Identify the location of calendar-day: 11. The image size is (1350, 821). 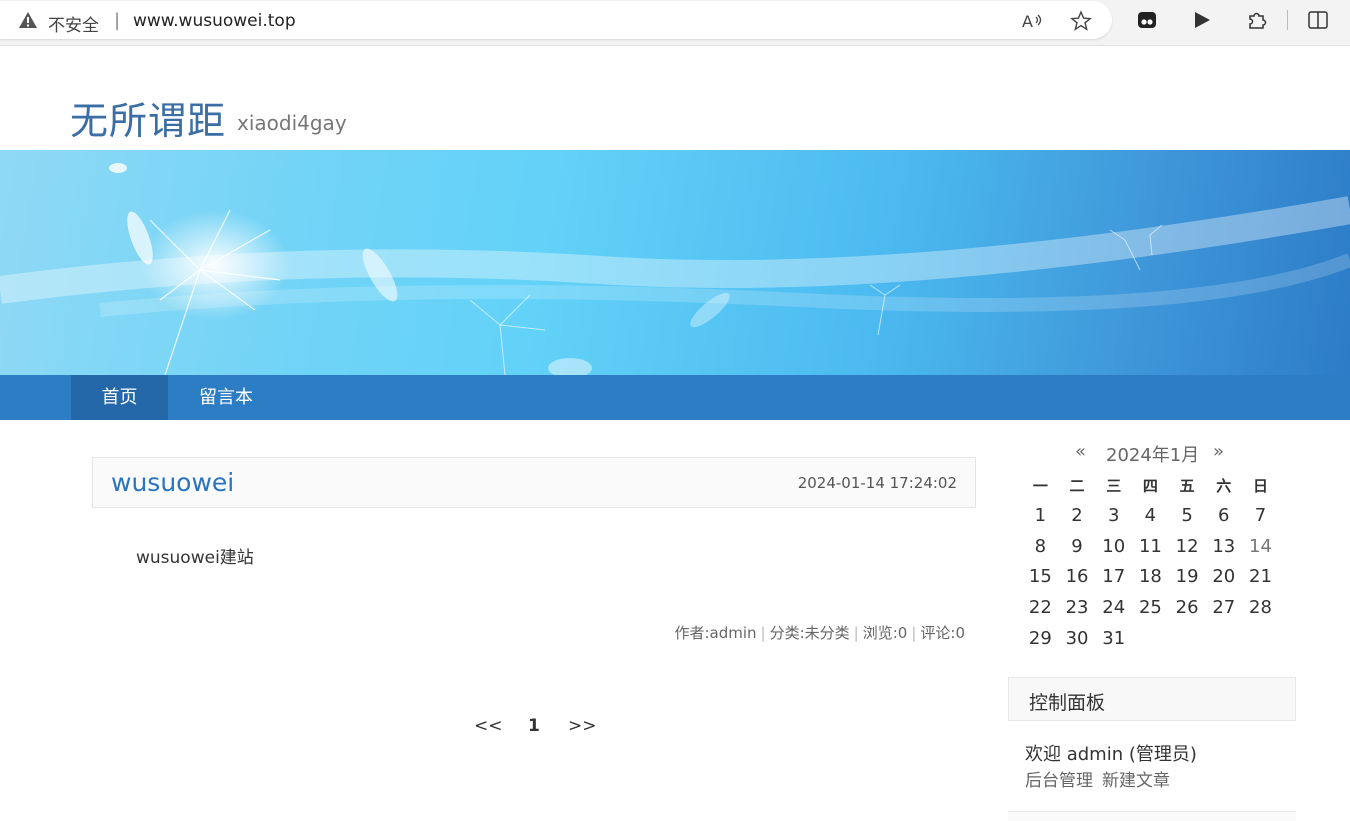
(1150, 546).